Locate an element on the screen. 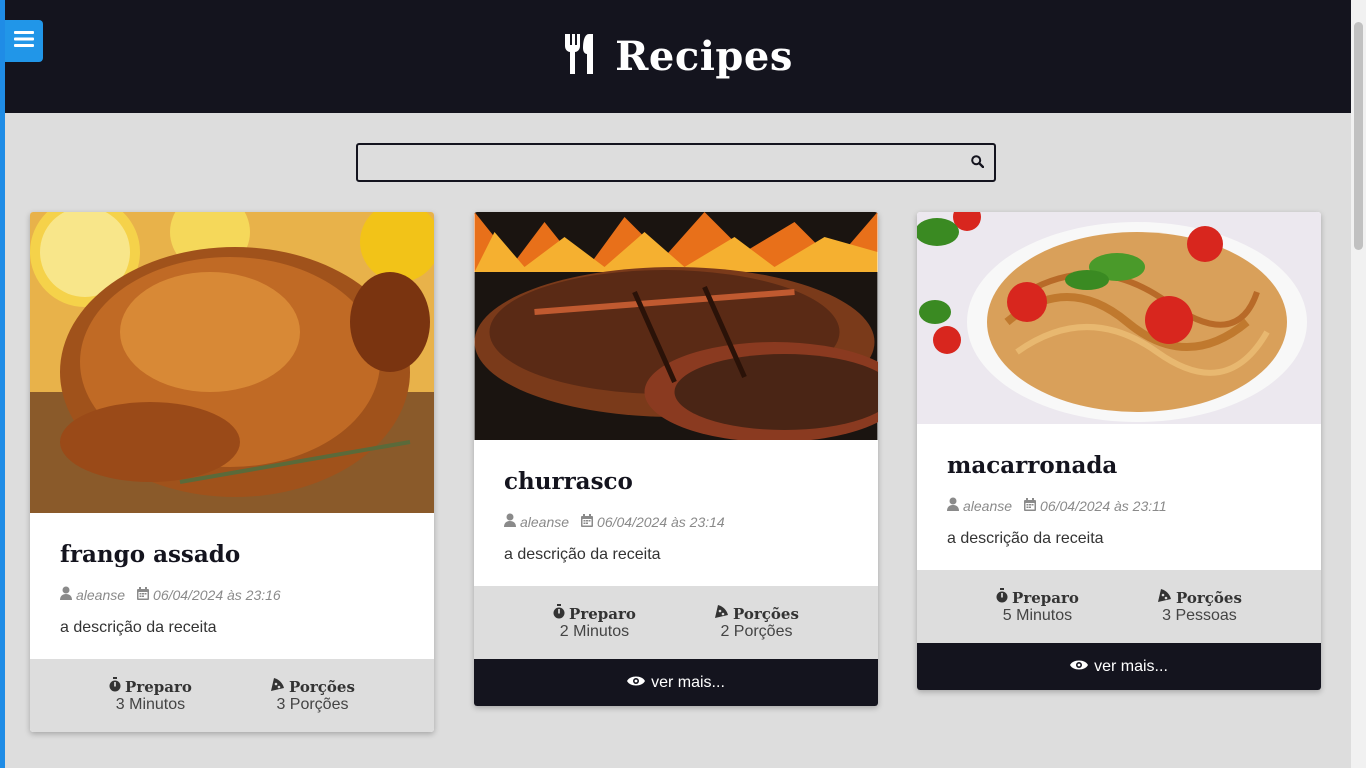 This screenshot has height=768, width=1366. prep-time: Preparo 3 Minutos is located at coordinates (150, 695).